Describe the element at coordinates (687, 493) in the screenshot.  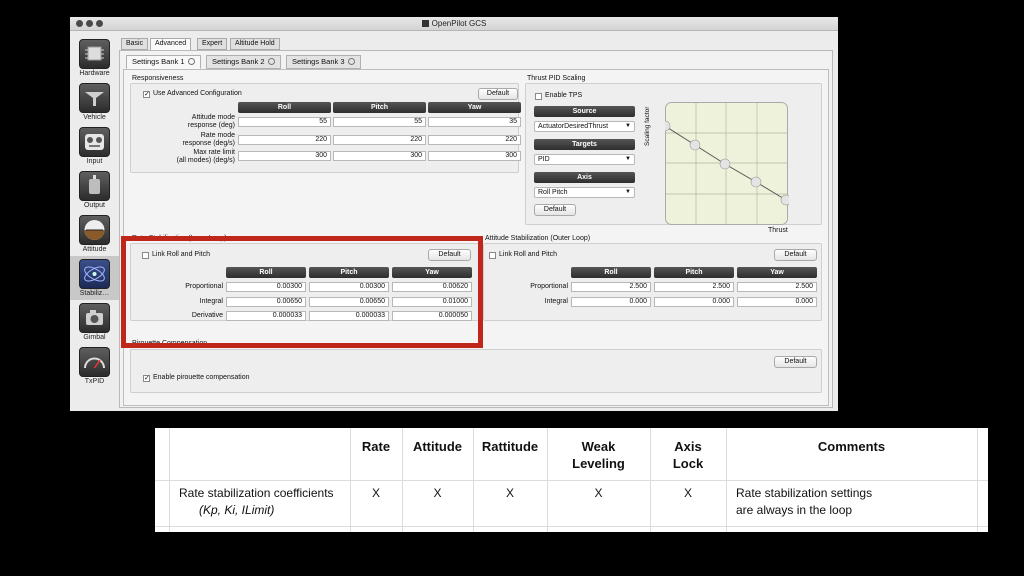
I see `axis-lock-mark: X` at that location.